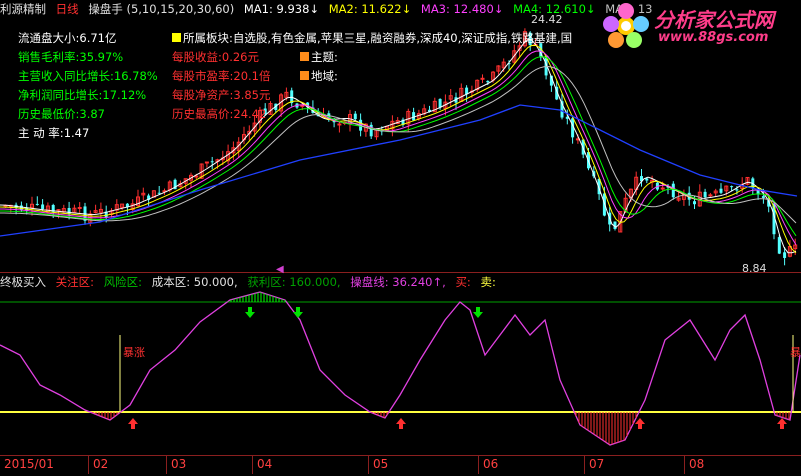 This screenshot has width=801, height=476. What do you see at coordinates (398, 282) in the screenshot?
I see `control-line-label: 操盘线: 36.240↑,` at bounding box center [398, 282].